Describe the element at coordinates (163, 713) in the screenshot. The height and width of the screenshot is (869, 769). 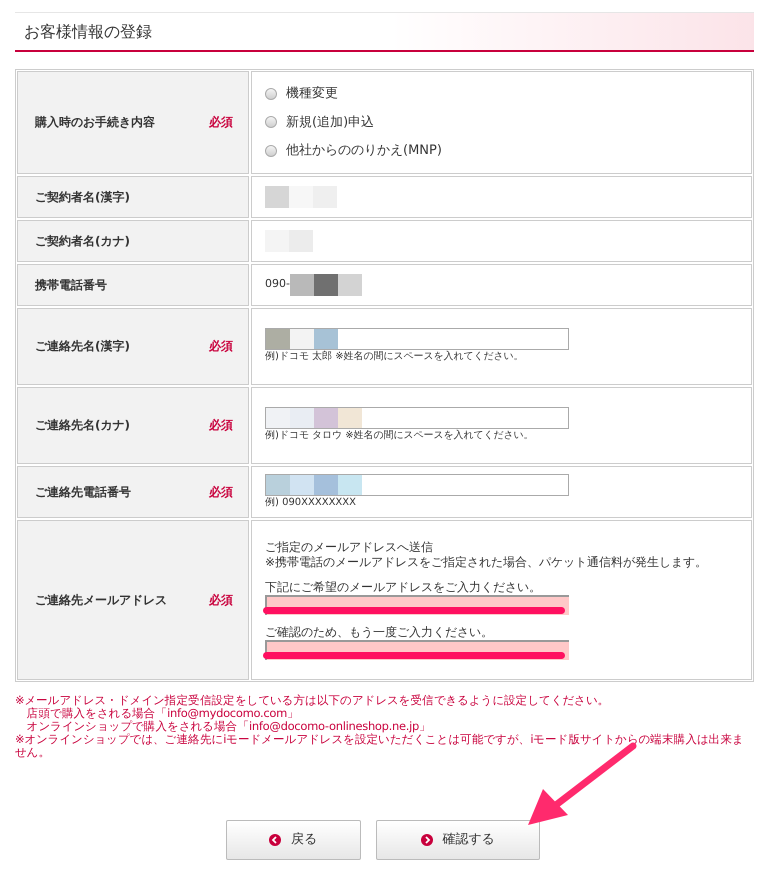
I see `notice-text: 店頭で購入をされる場合「info@mydocomo.com」` at that location.